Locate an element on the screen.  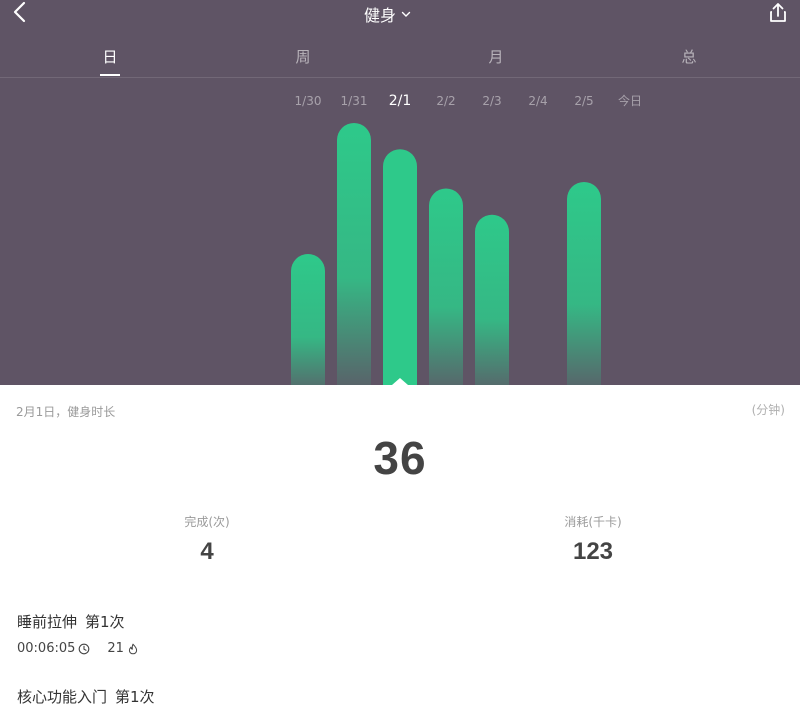
period-tabs: 日 周 月 总 is located at coordinates (400, 58).